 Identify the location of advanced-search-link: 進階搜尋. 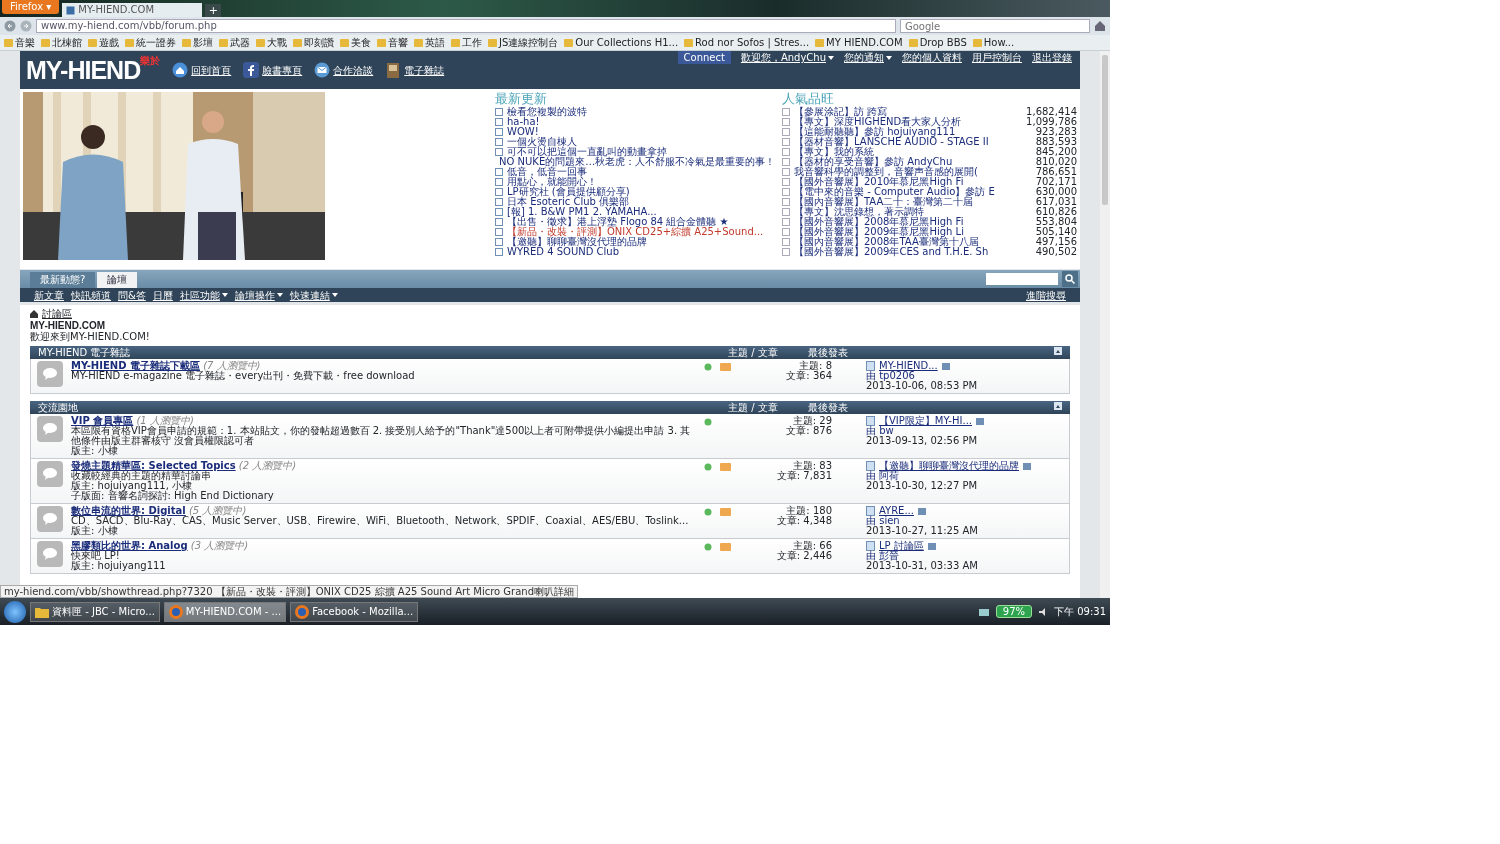
(1046, 295).